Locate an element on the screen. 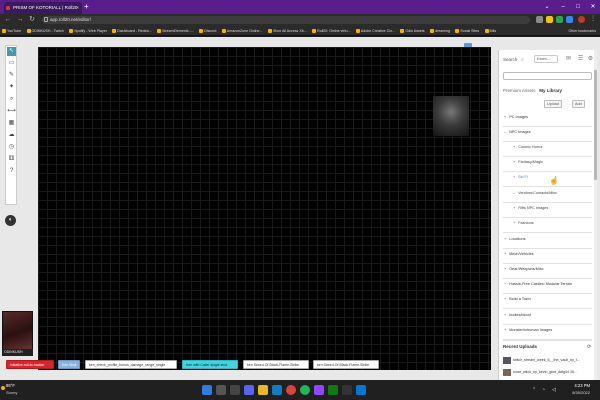 The width and height of the screenshot is (600, 400). tab-search-icon: ⌄ is located at coordinates (547, 7).